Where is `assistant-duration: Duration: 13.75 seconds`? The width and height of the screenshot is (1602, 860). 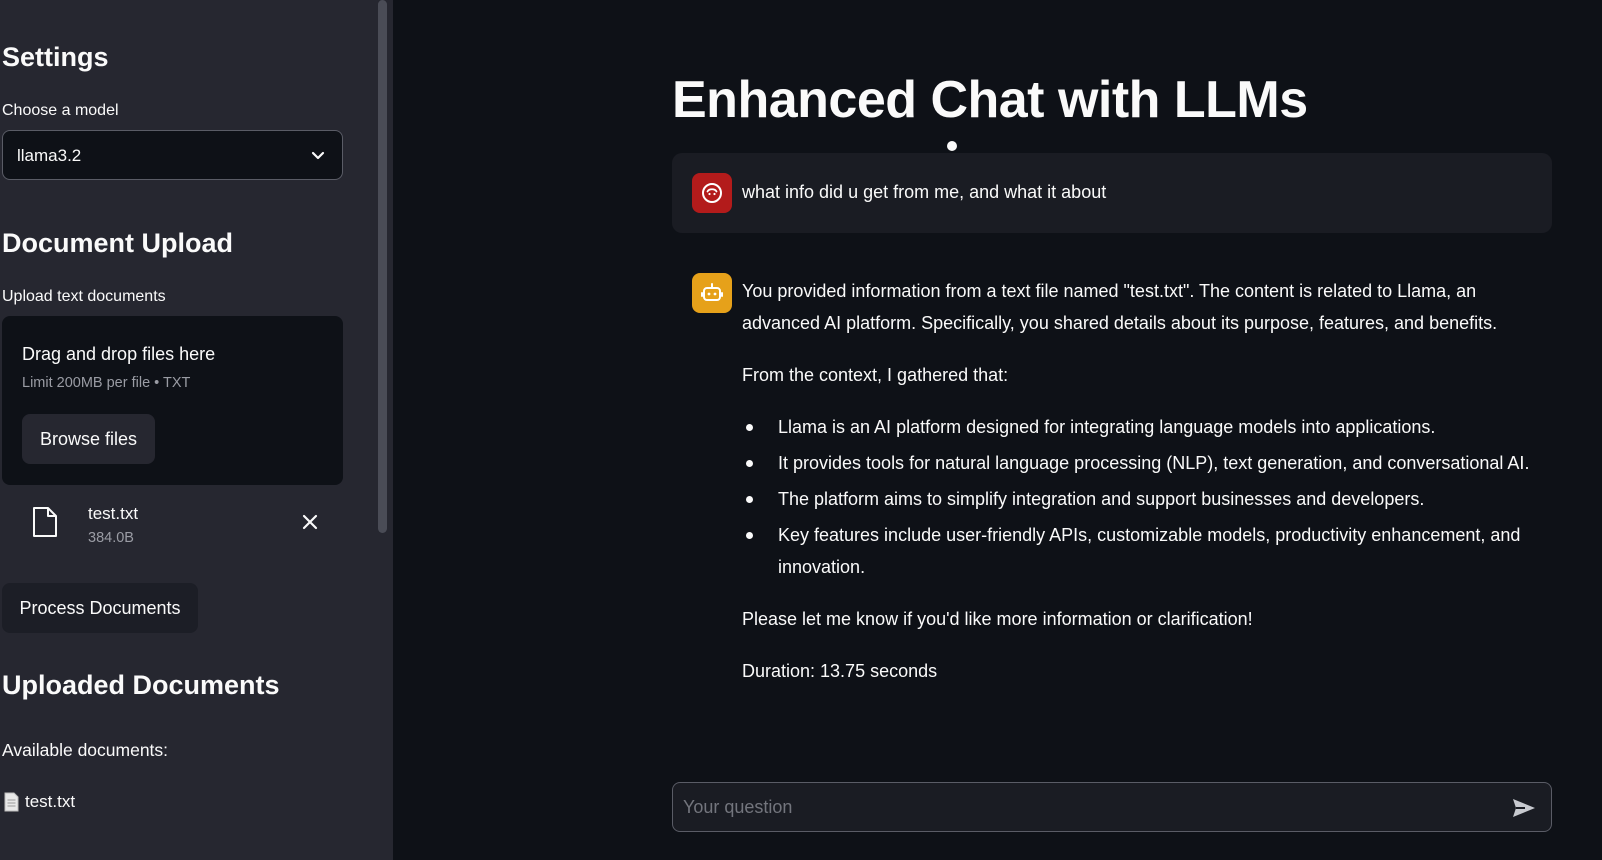 assistant-duration: Duration: 13.75 seconds is located at coordinates (840, 671).